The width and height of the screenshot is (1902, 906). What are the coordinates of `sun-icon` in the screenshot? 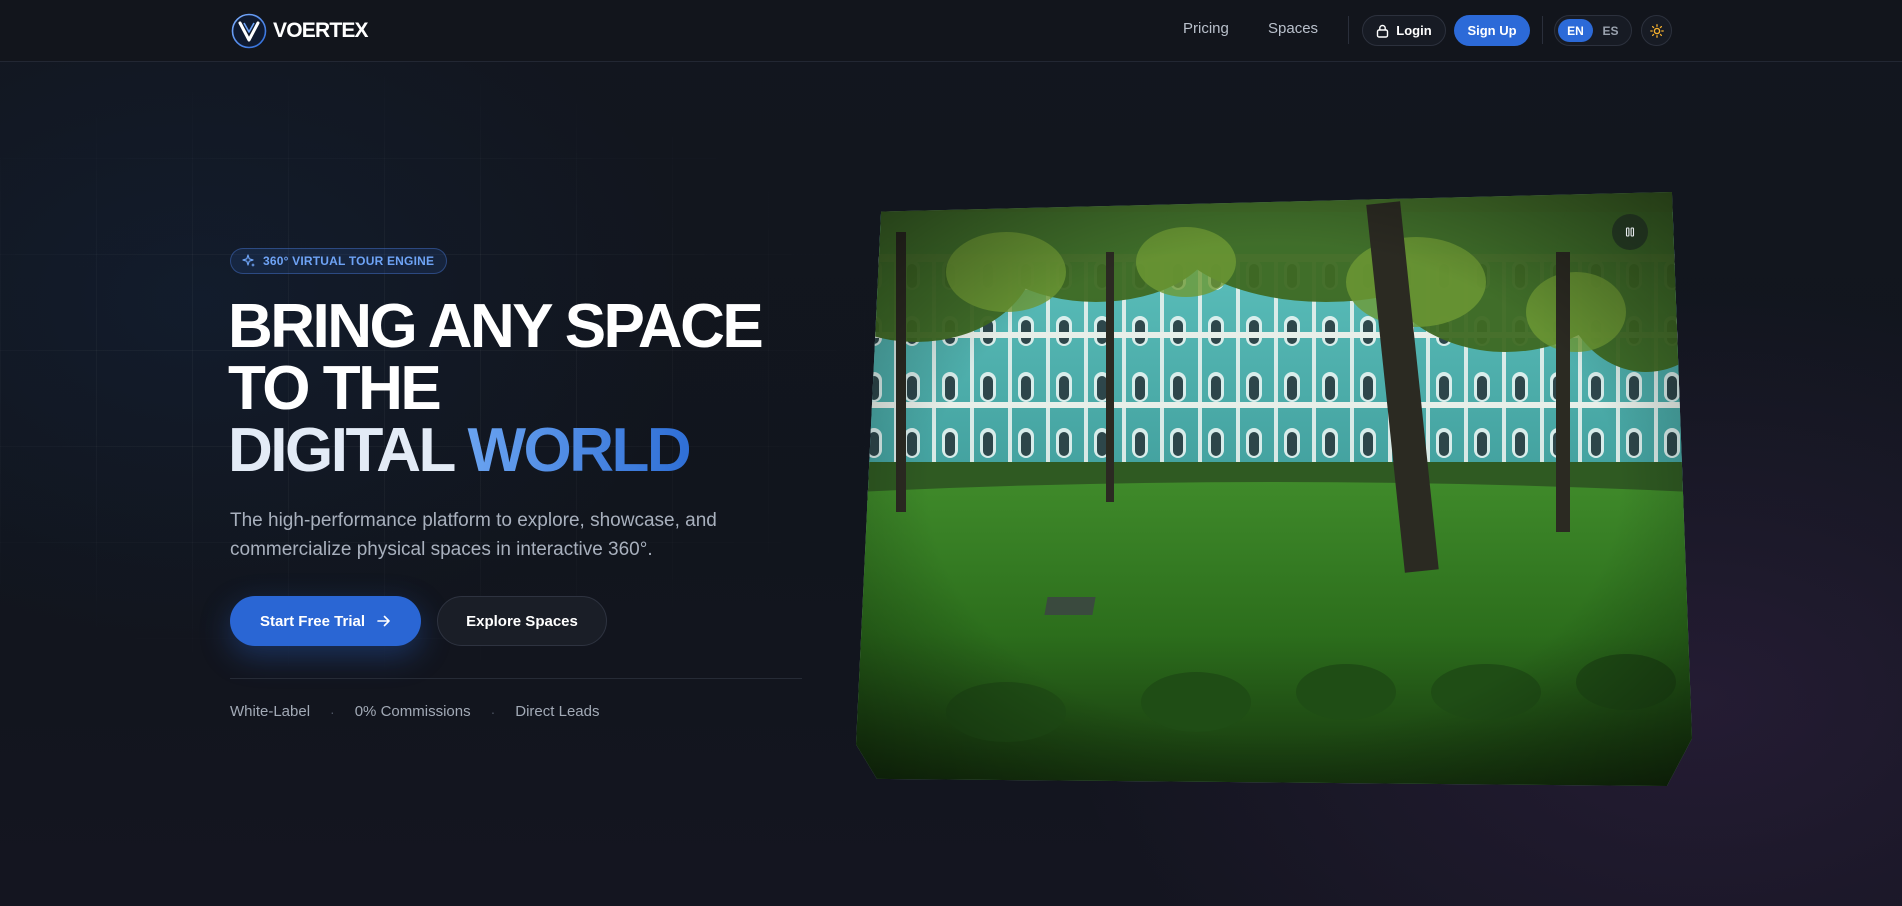 It's located at (1656, 30).